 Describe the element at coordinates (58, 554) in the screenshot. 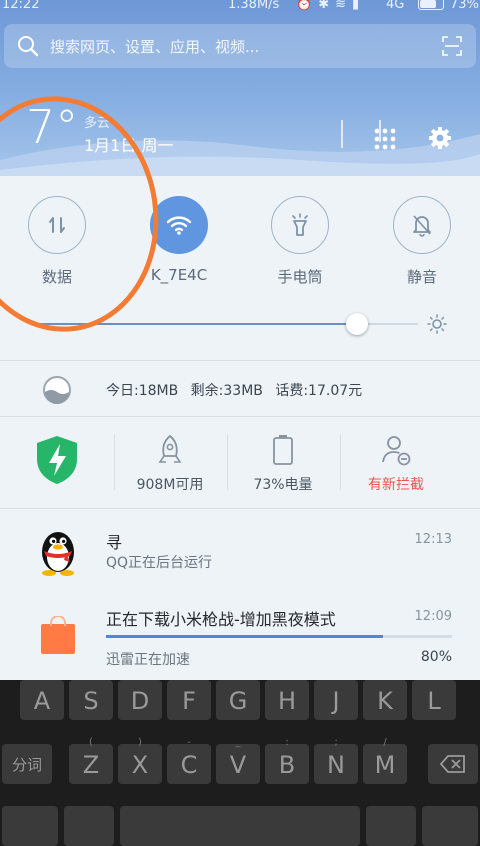

I see `qq-penguin-icon` at that location.